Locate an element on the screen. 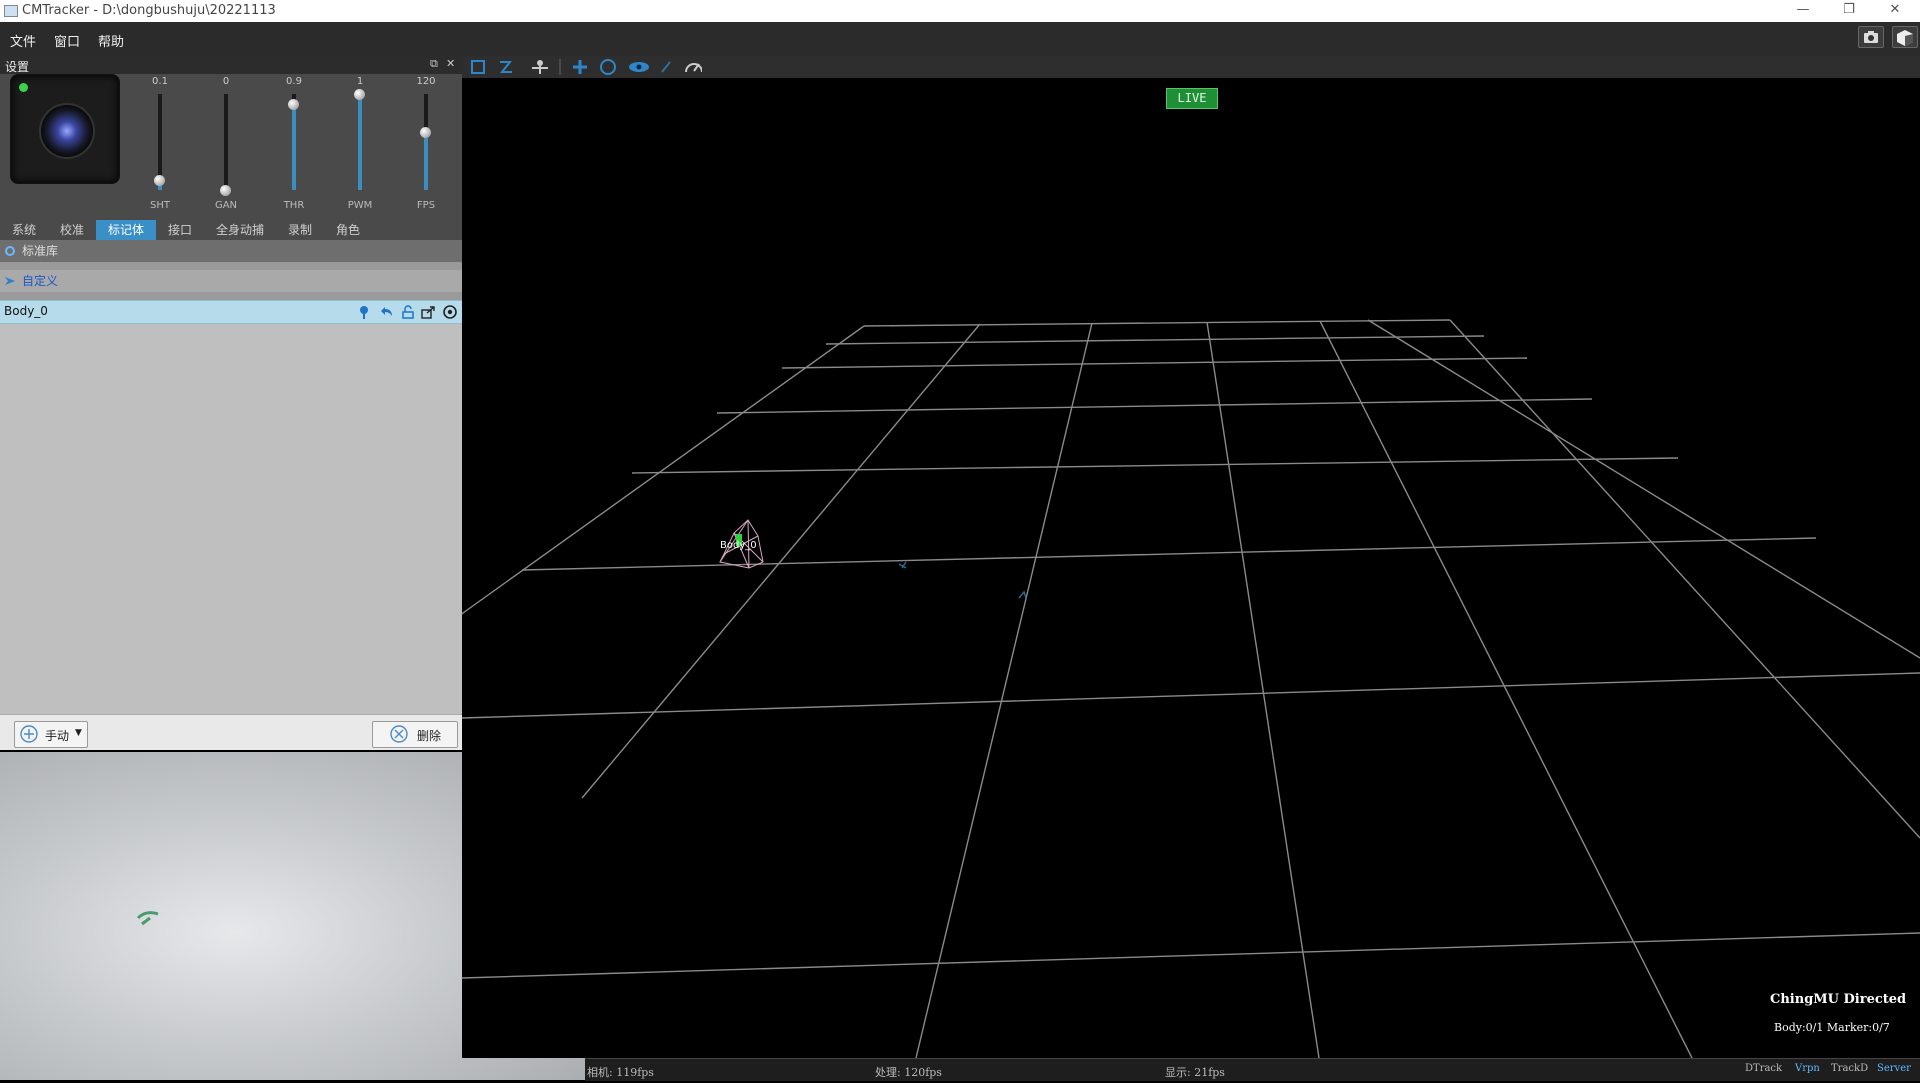 The image size is (1920, 1083). process-fps: 处理: 120fps is located at coordinates (908, 1072).